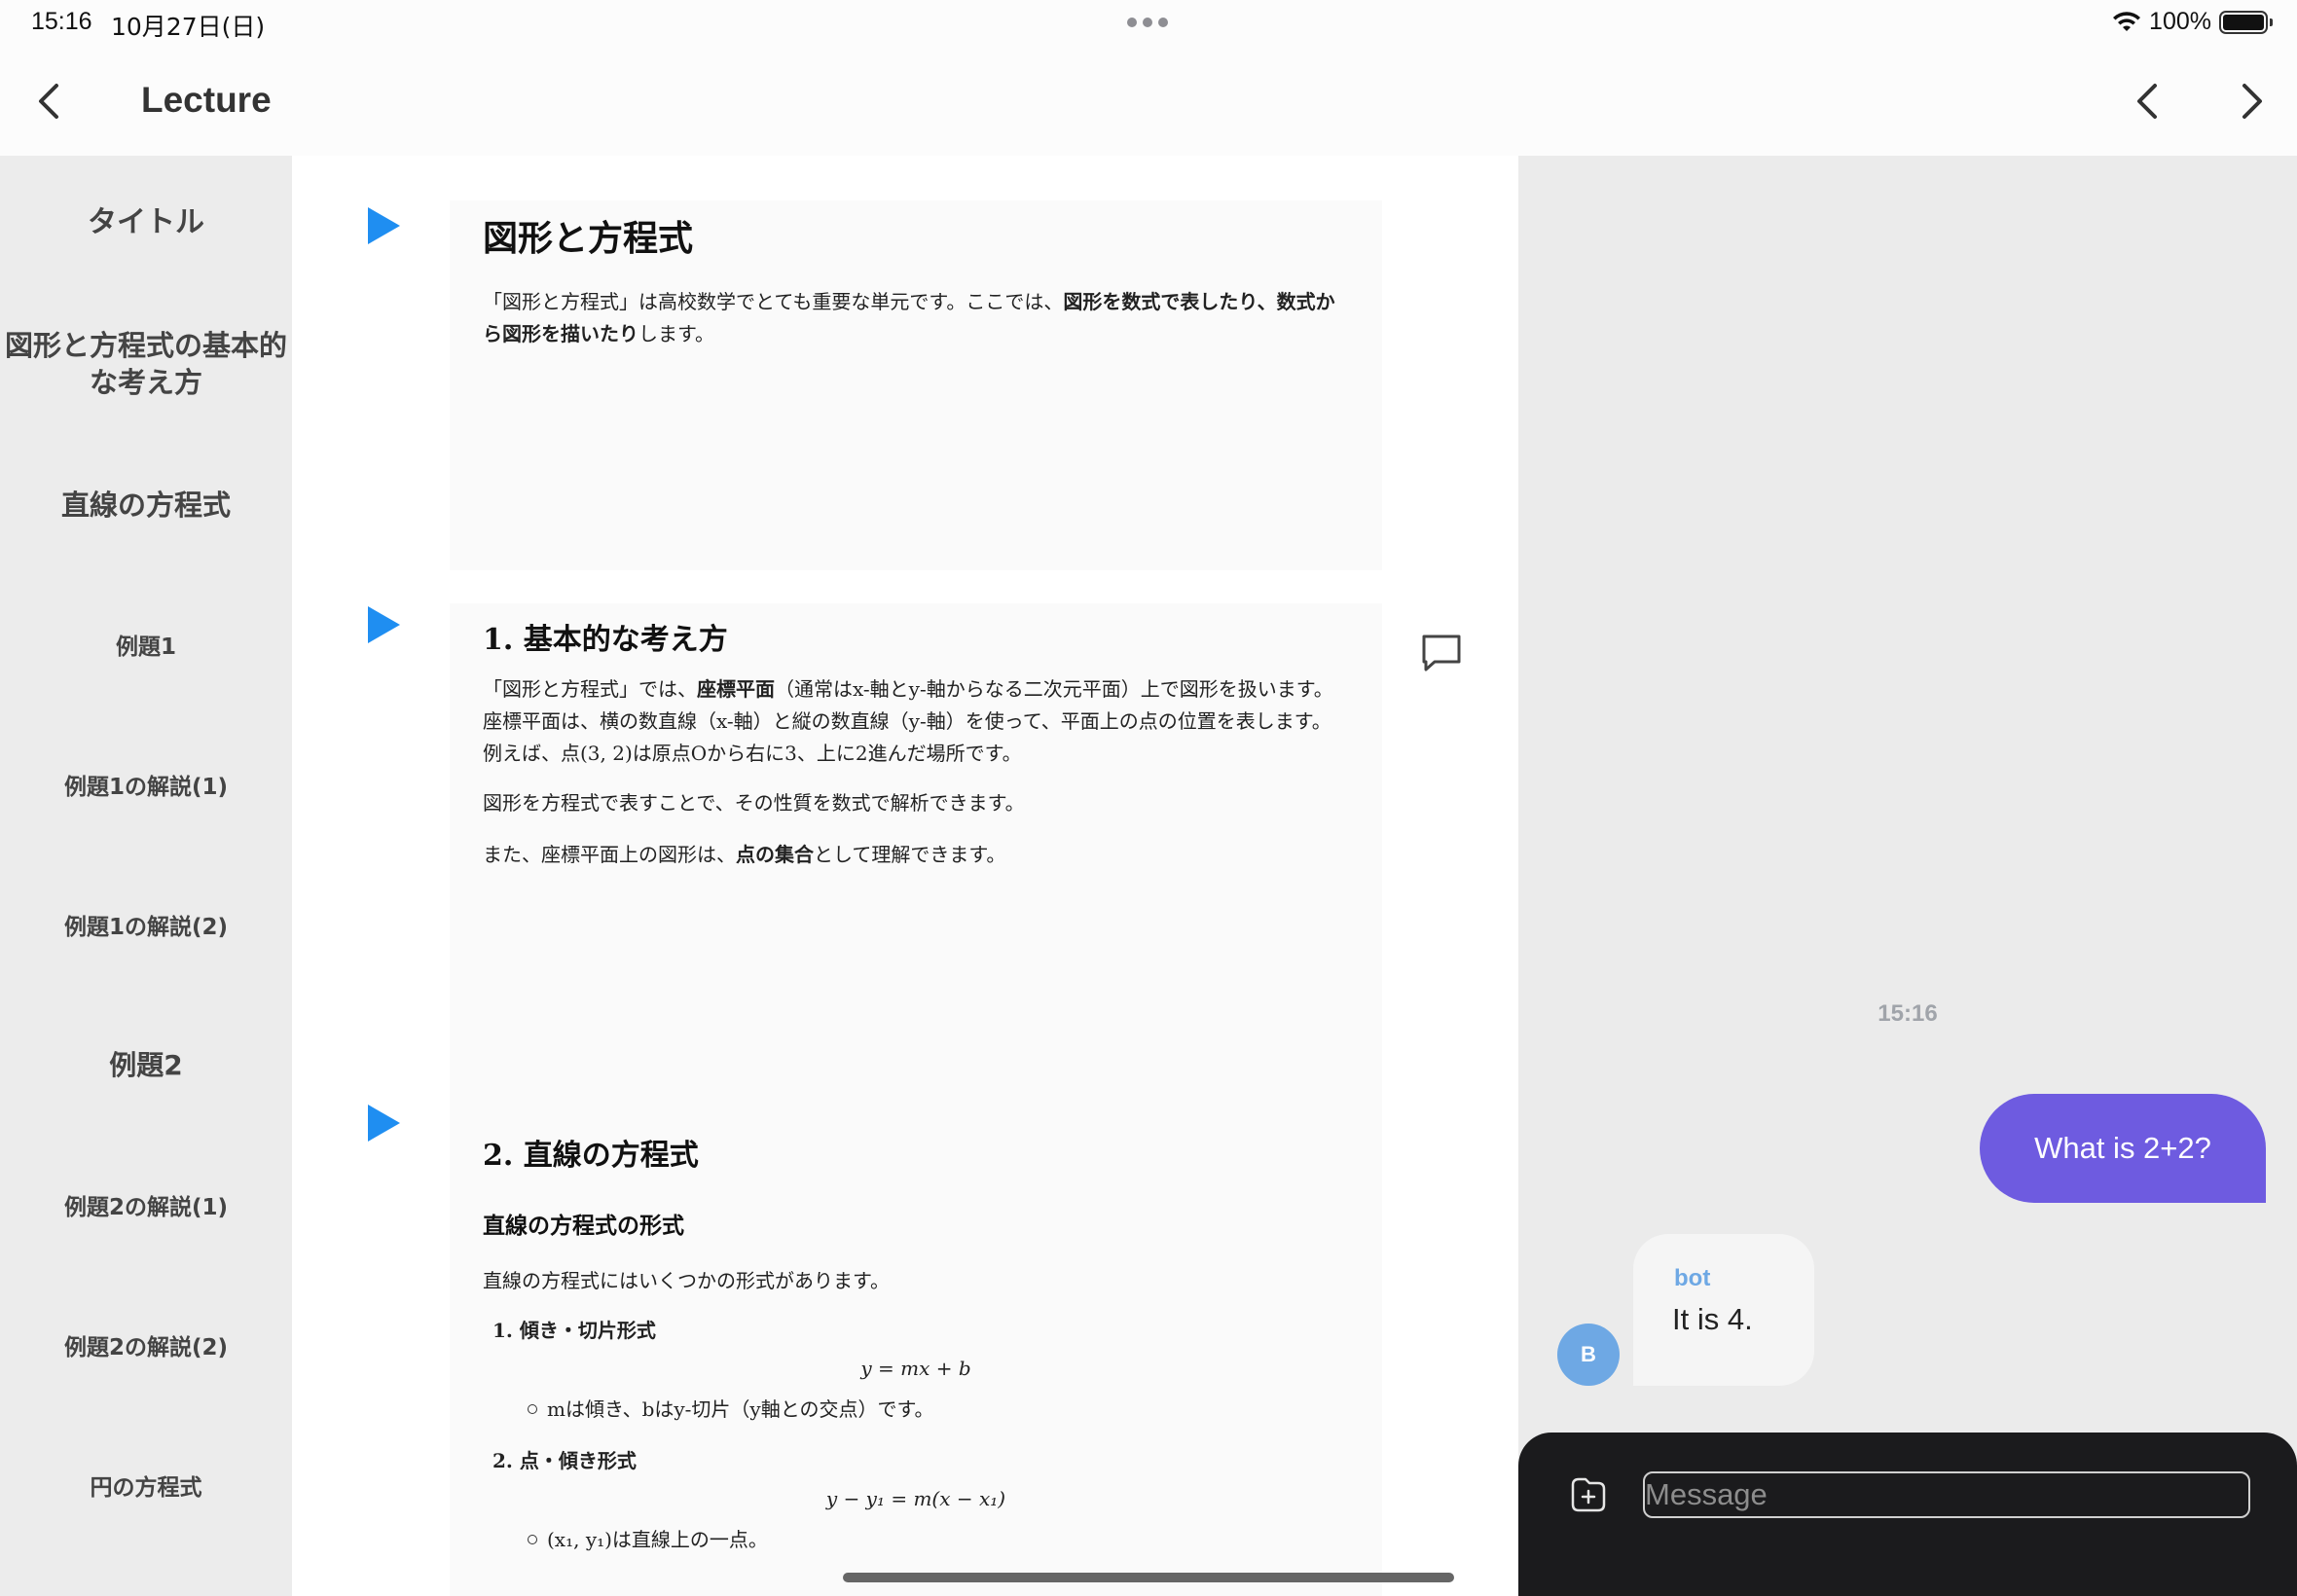 Image resolution: width=2297 pixels, height=1596 pixels. I want to click on text-span: (x₁, y₁)は直線上の一点。, so click(658, 1540).